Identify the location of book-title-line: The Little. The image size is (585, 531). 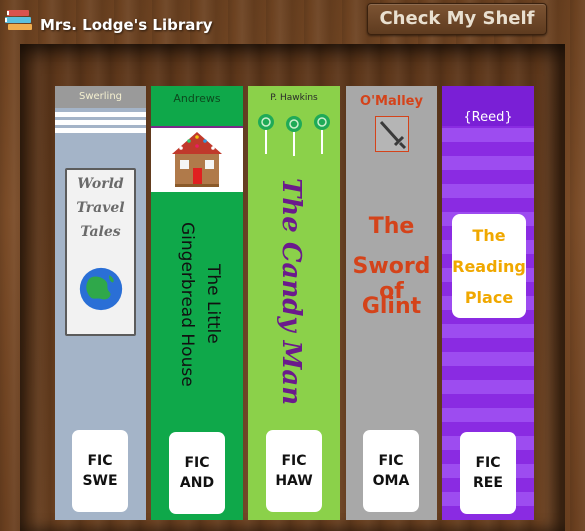
(213, 304).